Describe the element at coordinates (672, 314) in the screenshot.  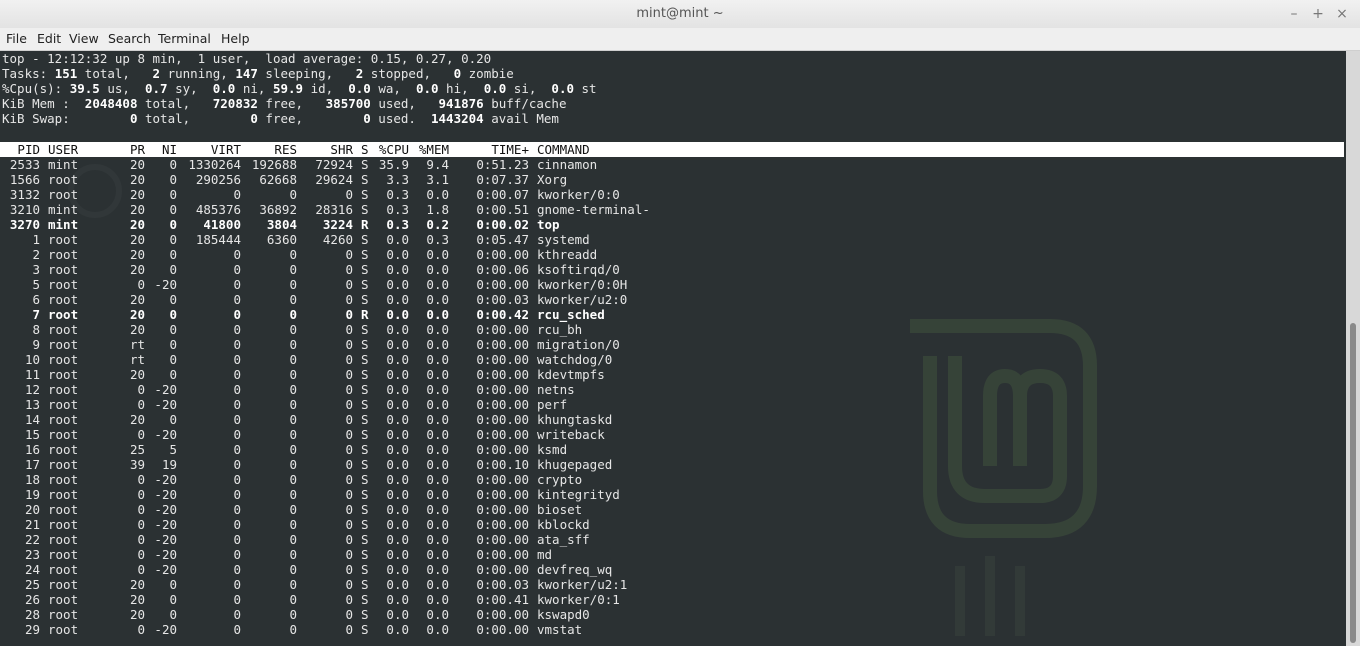
I see `process-row: 7 root 20 0 0 0 0 R 0.0 0.0 0:00.42 rcu_sched` at that location.